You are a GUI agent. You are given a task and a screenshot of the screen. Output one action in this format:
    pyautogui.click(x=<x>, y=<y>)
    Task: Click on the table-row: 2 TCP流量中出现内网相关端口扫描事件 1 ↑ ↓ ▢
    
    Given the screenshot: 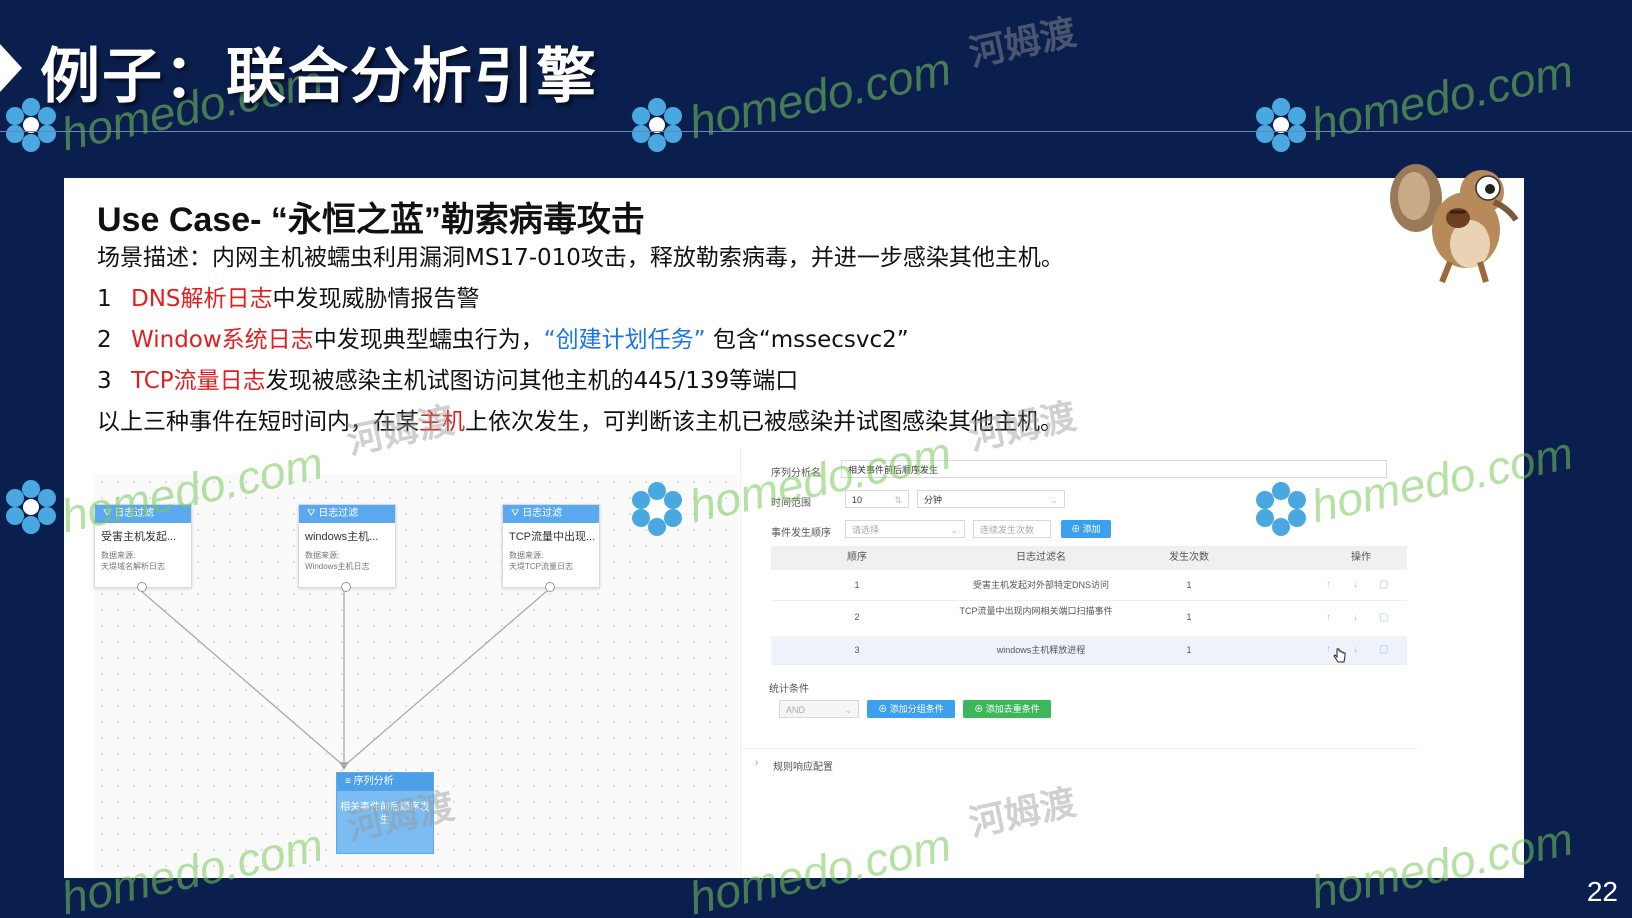 What is the action you would take?
    pyautogui.click(x=1089, y=618)
    